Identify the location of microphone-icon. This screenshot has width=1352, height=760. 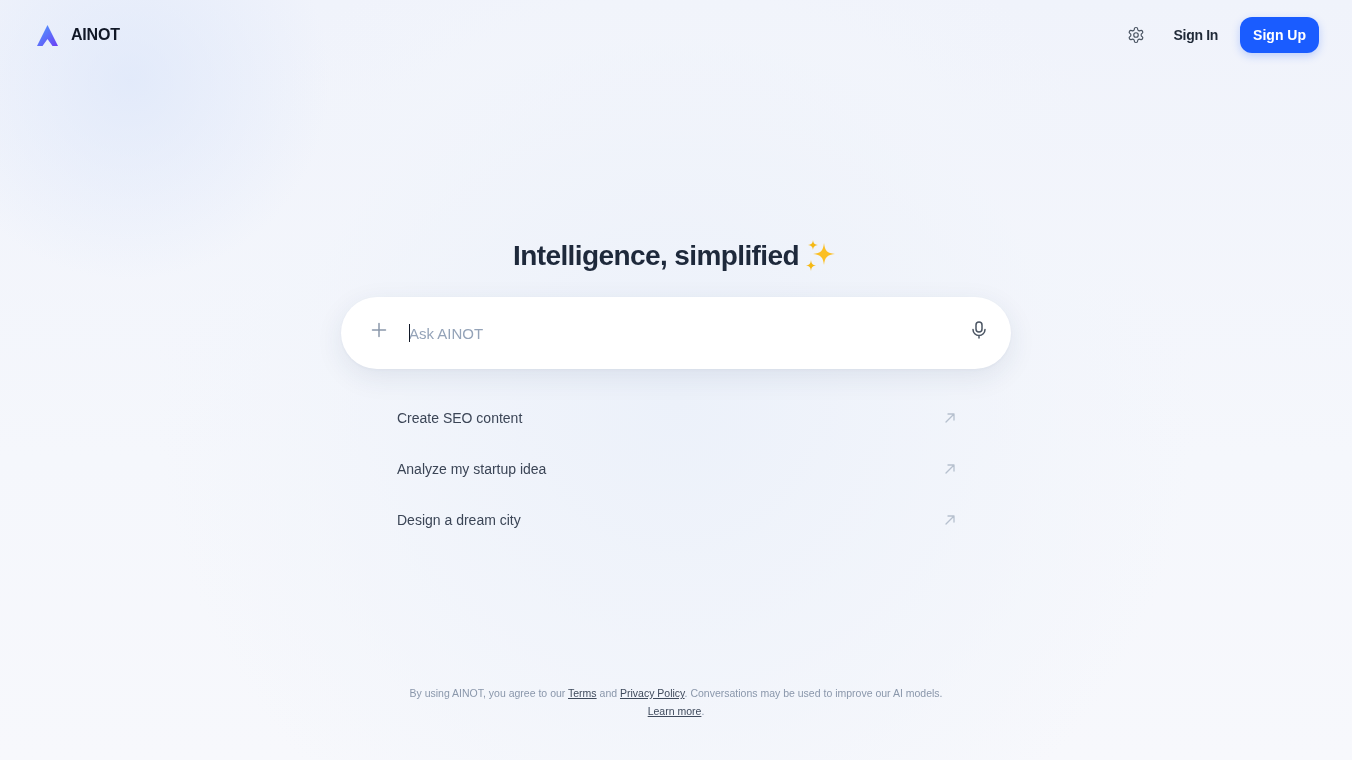
(979, 330).